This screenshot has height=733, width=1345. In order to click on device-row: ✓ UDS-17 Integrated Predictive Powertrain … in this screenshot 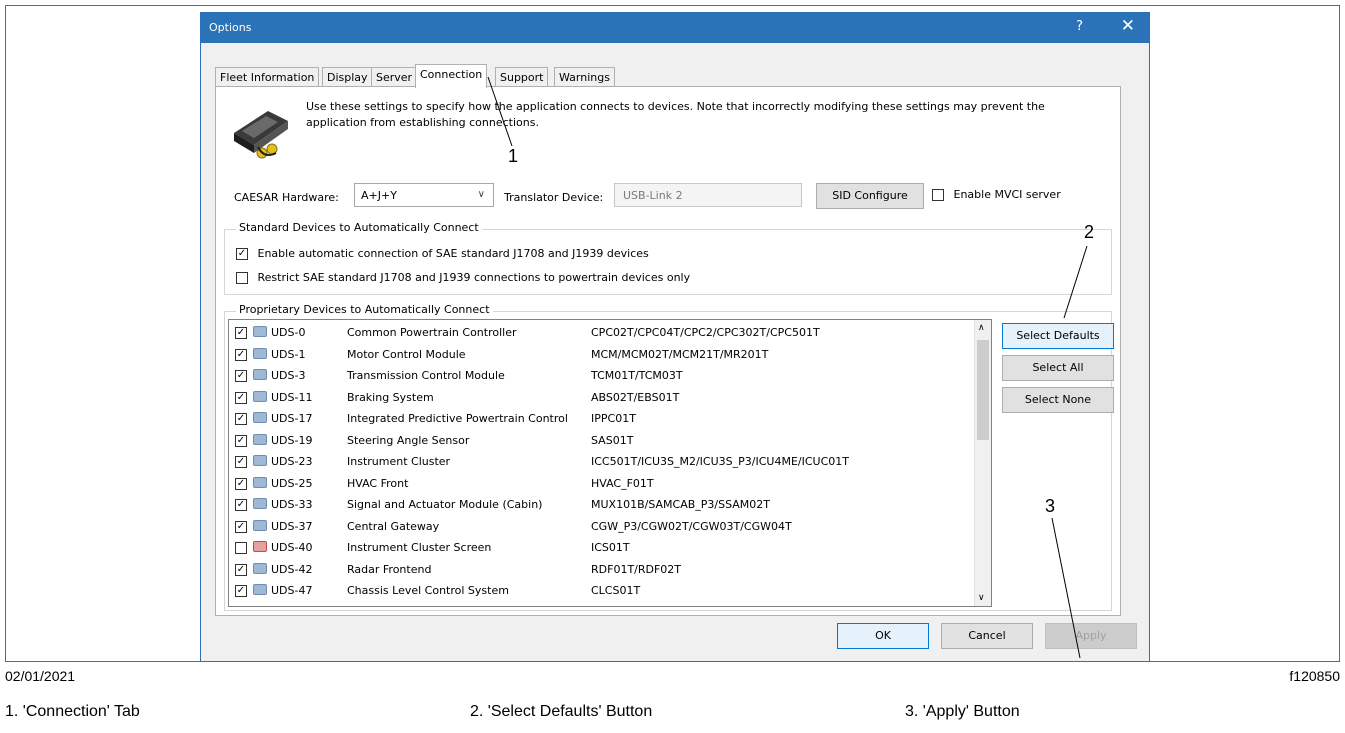, I will do `click(601, 419)`.